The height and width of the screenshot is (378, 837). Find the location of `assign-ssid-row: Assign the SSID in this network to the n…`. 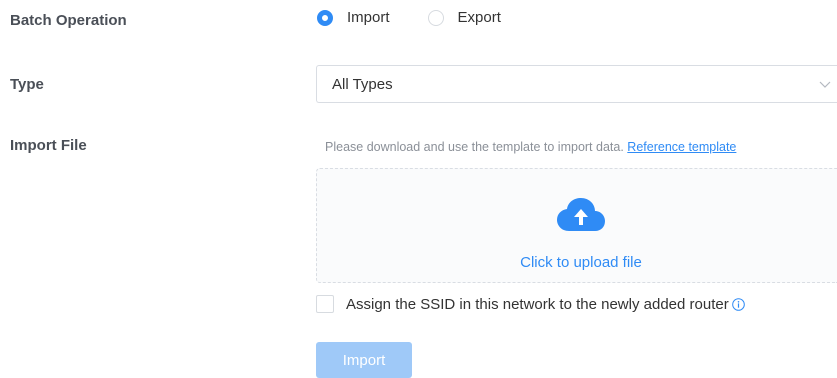

assign-ssid-row: Assign the SSID in this network to the n… is located at coordinates (545, 304).